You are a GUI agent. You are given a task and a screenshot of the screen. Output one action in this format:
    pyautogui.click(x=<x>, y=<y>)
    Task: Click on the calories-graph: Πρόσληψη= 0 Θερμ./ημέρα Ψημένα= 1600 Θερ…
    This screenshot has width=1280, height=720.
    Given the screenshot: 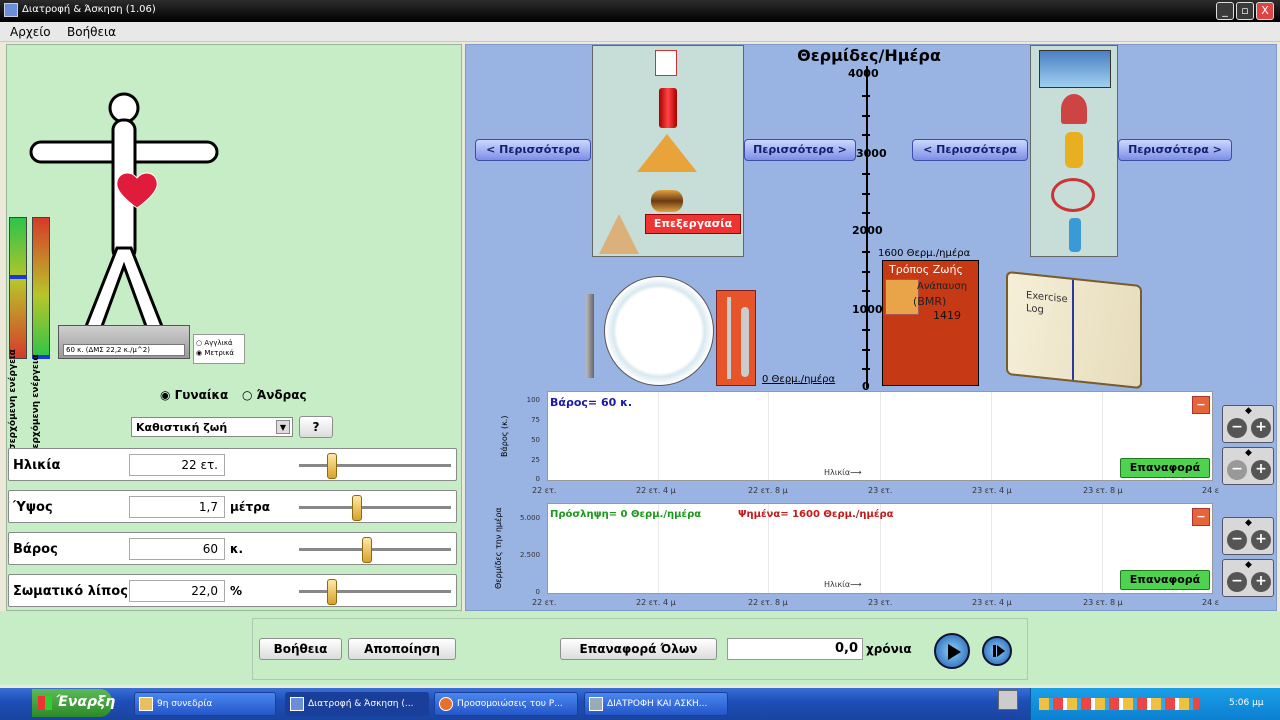 What is the action you would take?
    pyautogui.click(x=880, y=548)
    